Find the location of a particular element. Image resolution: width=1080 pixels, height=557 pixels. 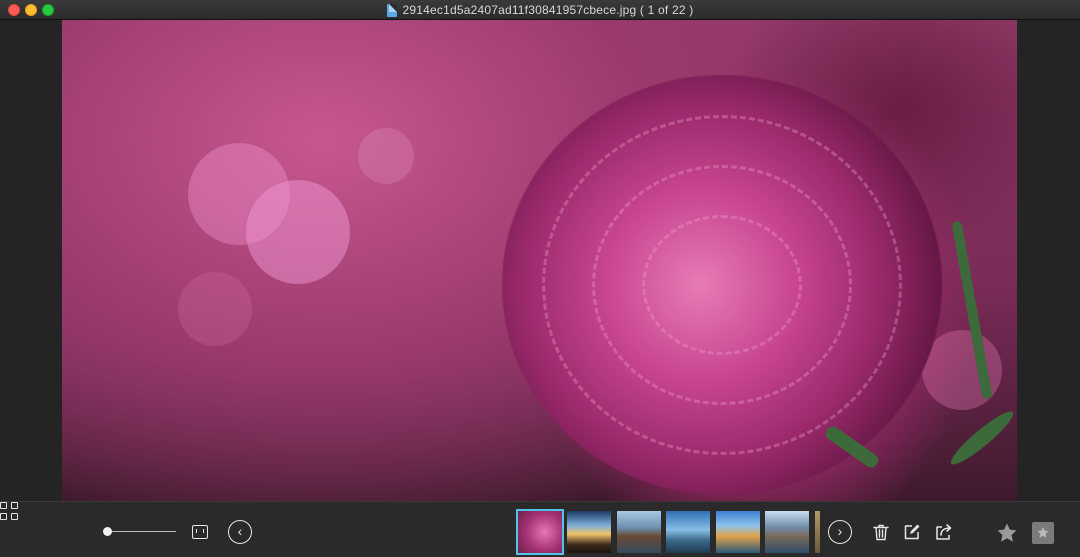

fit-to-window-icon is located at coordinates (200, 532).